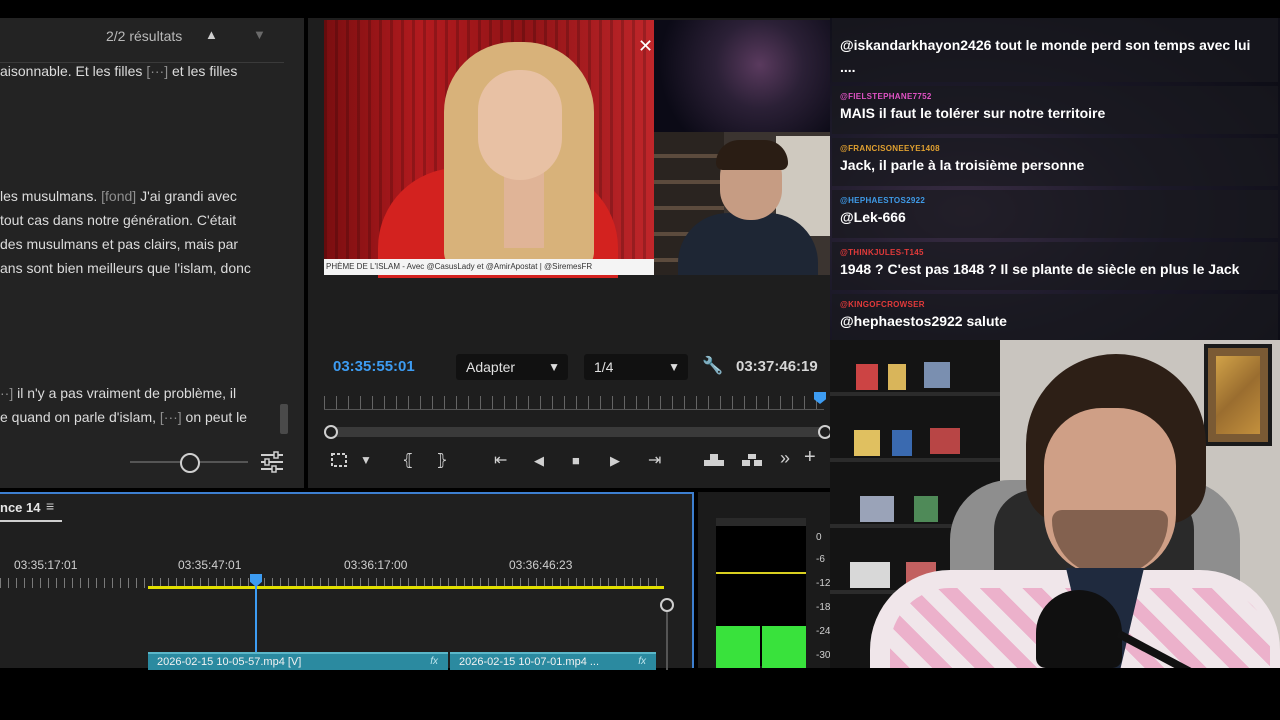  I want to click on timeline-zoom-handle, so click(667, 605).